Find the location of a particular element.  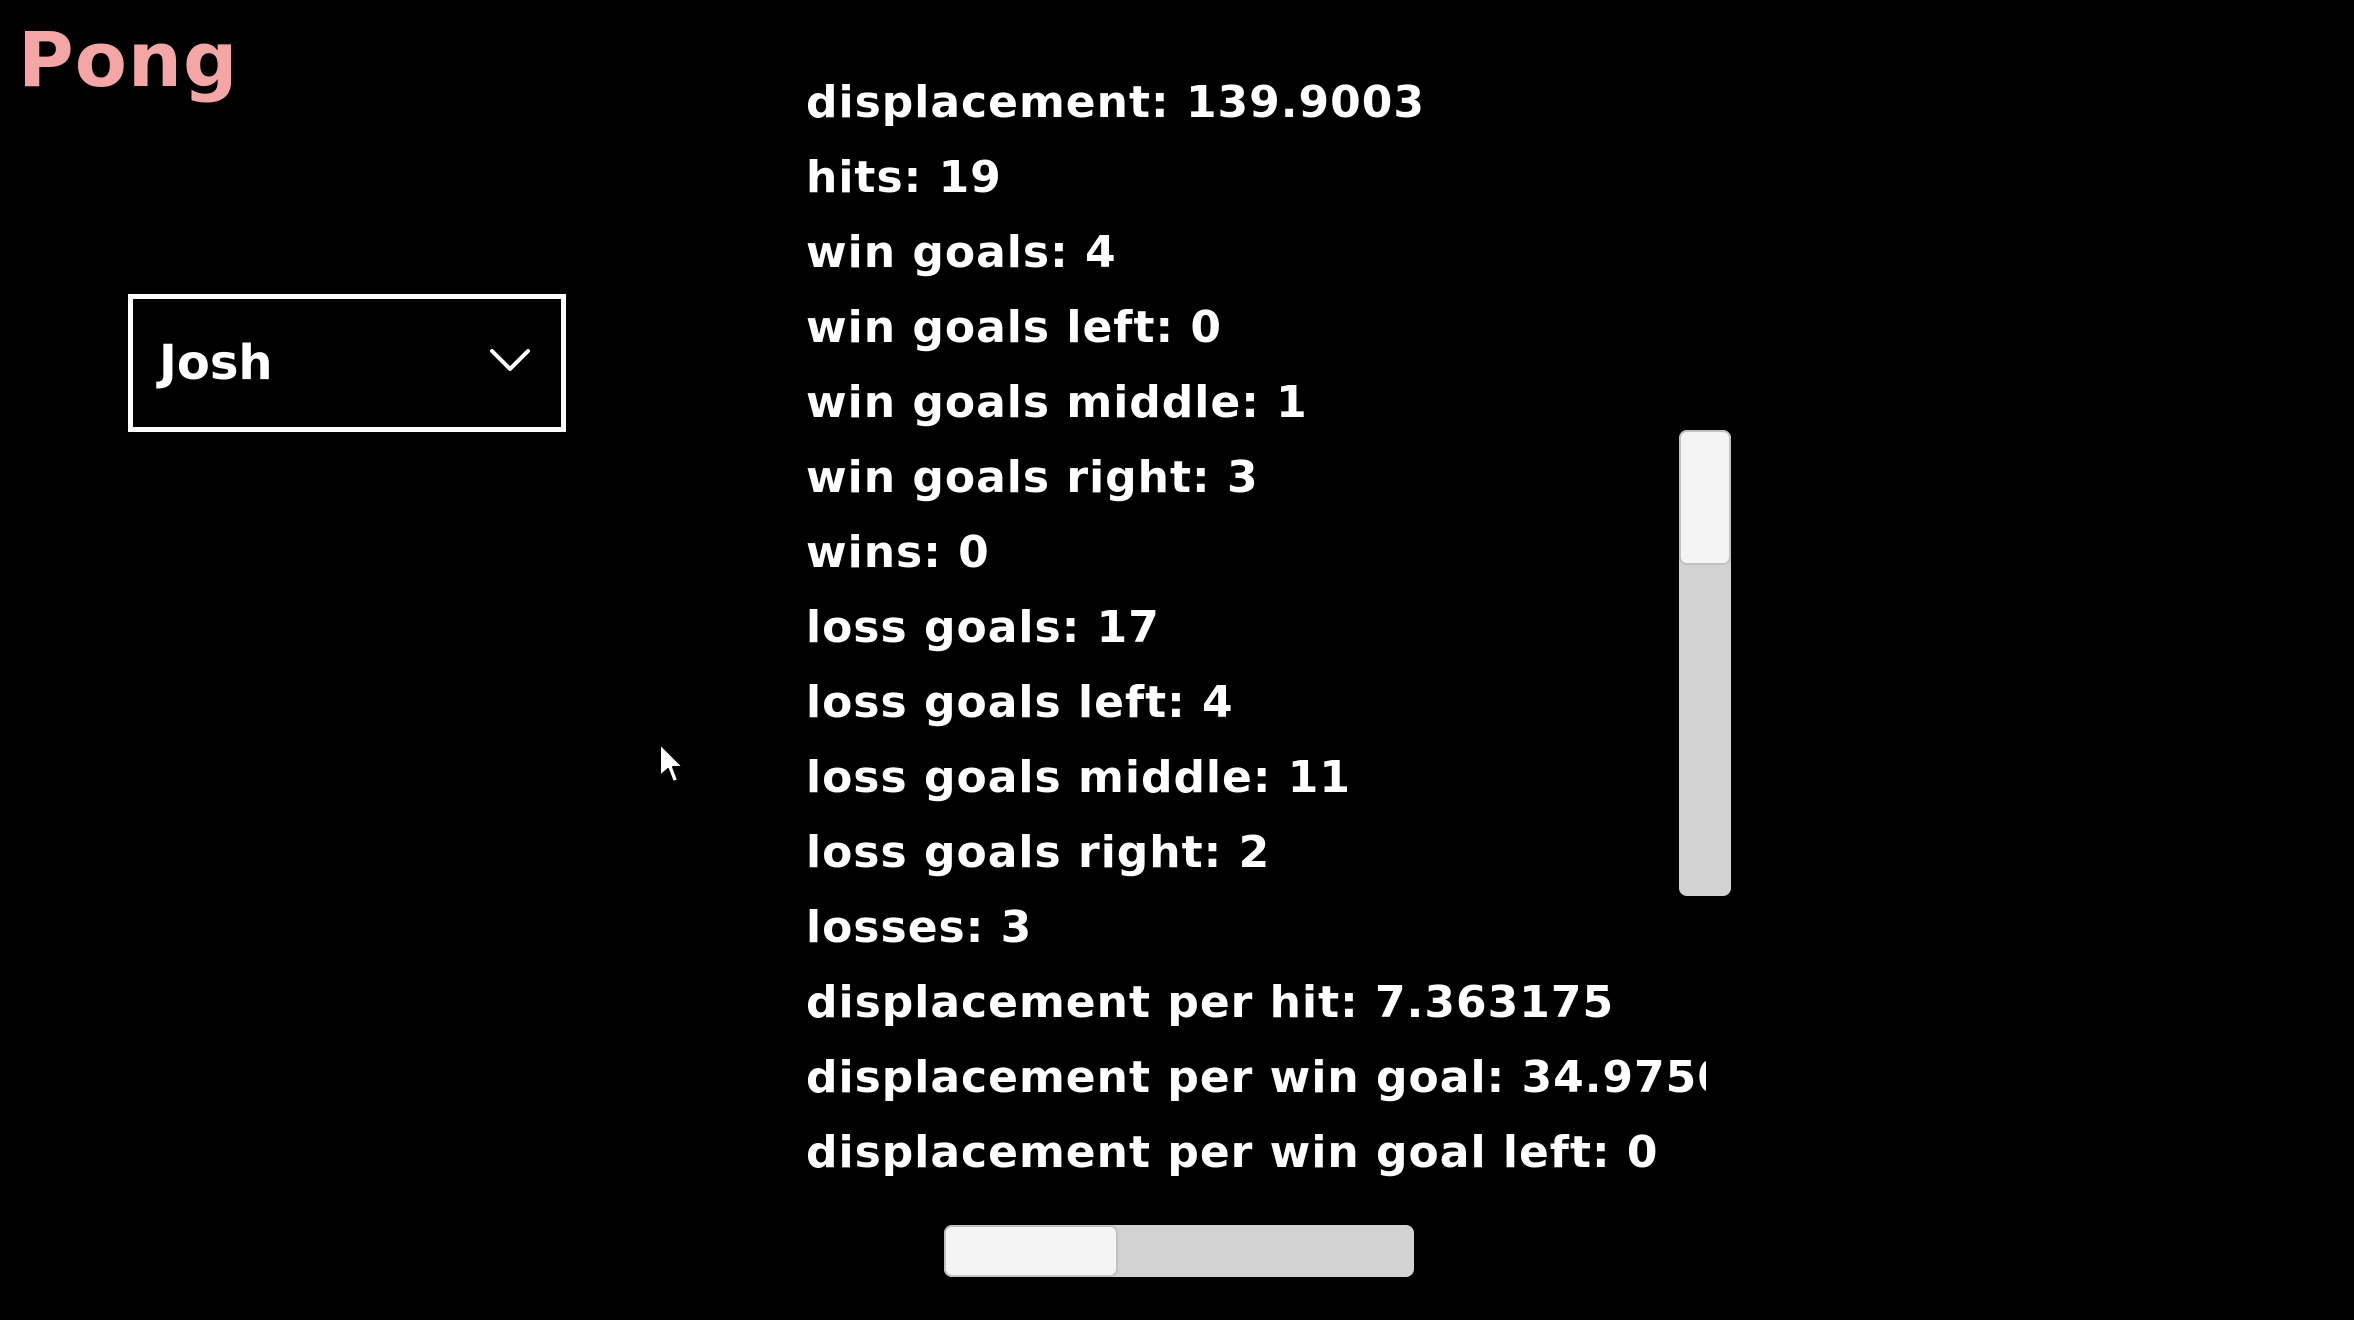

stat-label: win goals middle is located at coordinates (1024, 402).